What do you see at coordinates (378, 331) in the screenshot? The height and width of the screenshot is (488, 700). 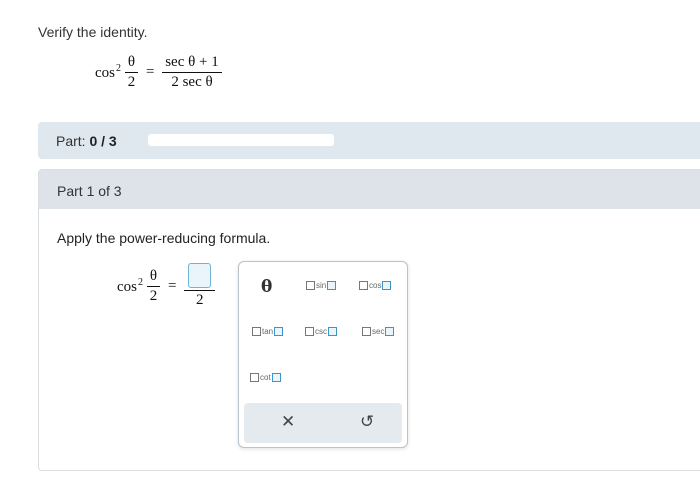 I see `sec-button: sec` at bounding box center [378, 331].